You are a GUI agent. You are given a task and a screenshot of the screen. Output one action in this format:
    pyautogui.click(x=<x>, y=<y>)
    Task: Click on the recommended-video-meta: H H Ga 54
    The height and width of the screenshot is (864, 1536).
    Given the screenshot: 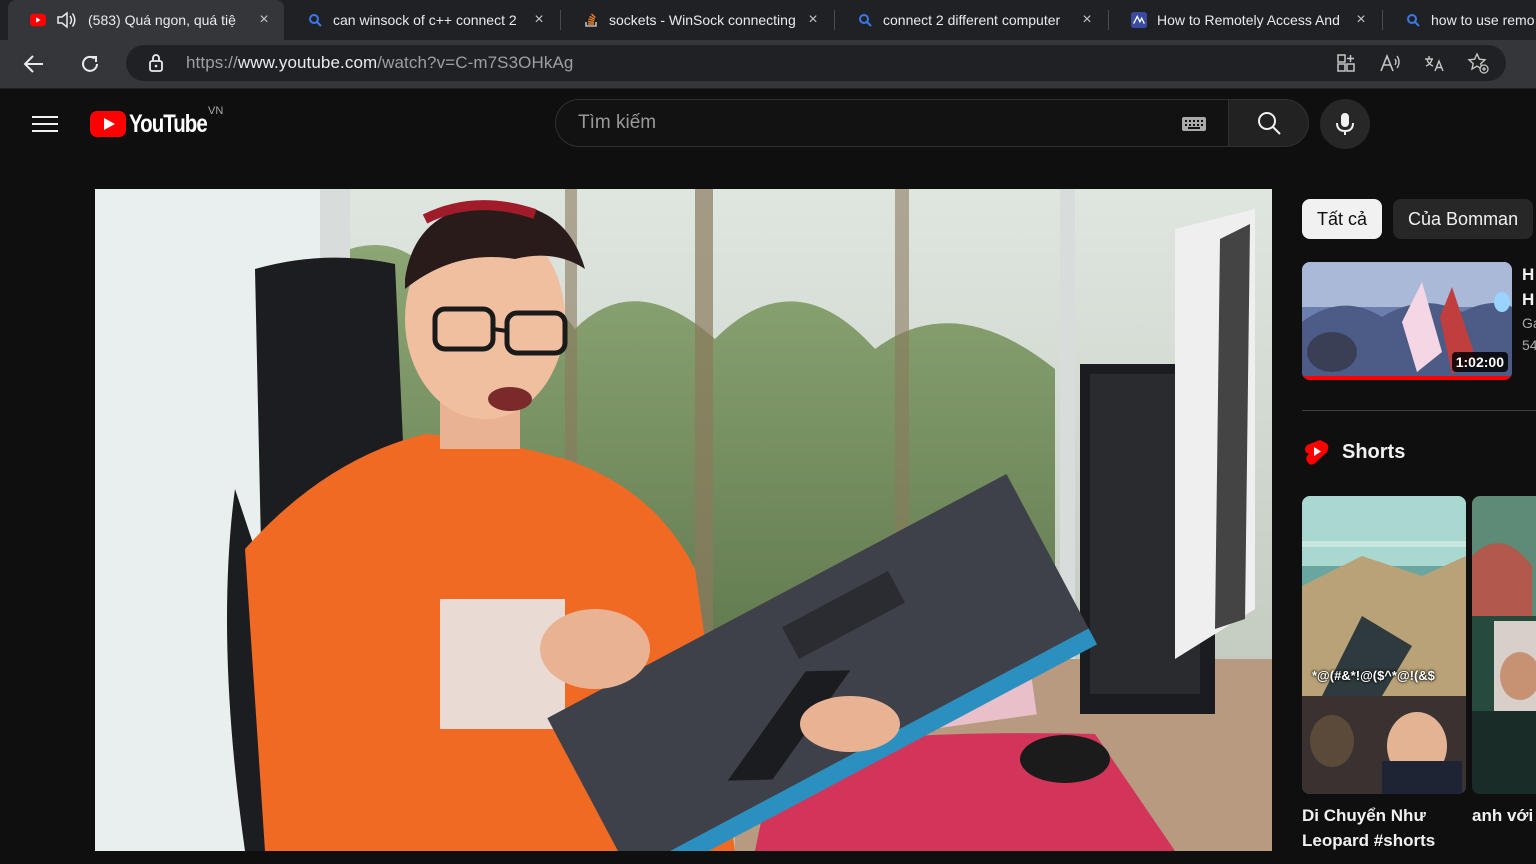 What is the action you would take?
    pyautogui.click(x=1529, y=309)
    